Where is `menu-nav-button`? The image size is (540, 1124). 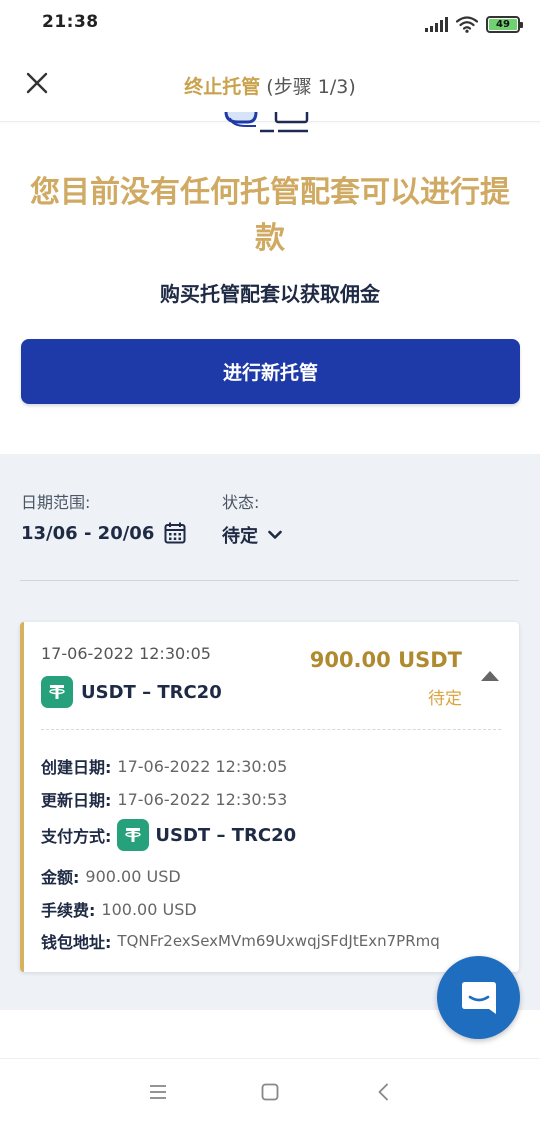
menu-nav-button is located at coordinates (158, 1092).